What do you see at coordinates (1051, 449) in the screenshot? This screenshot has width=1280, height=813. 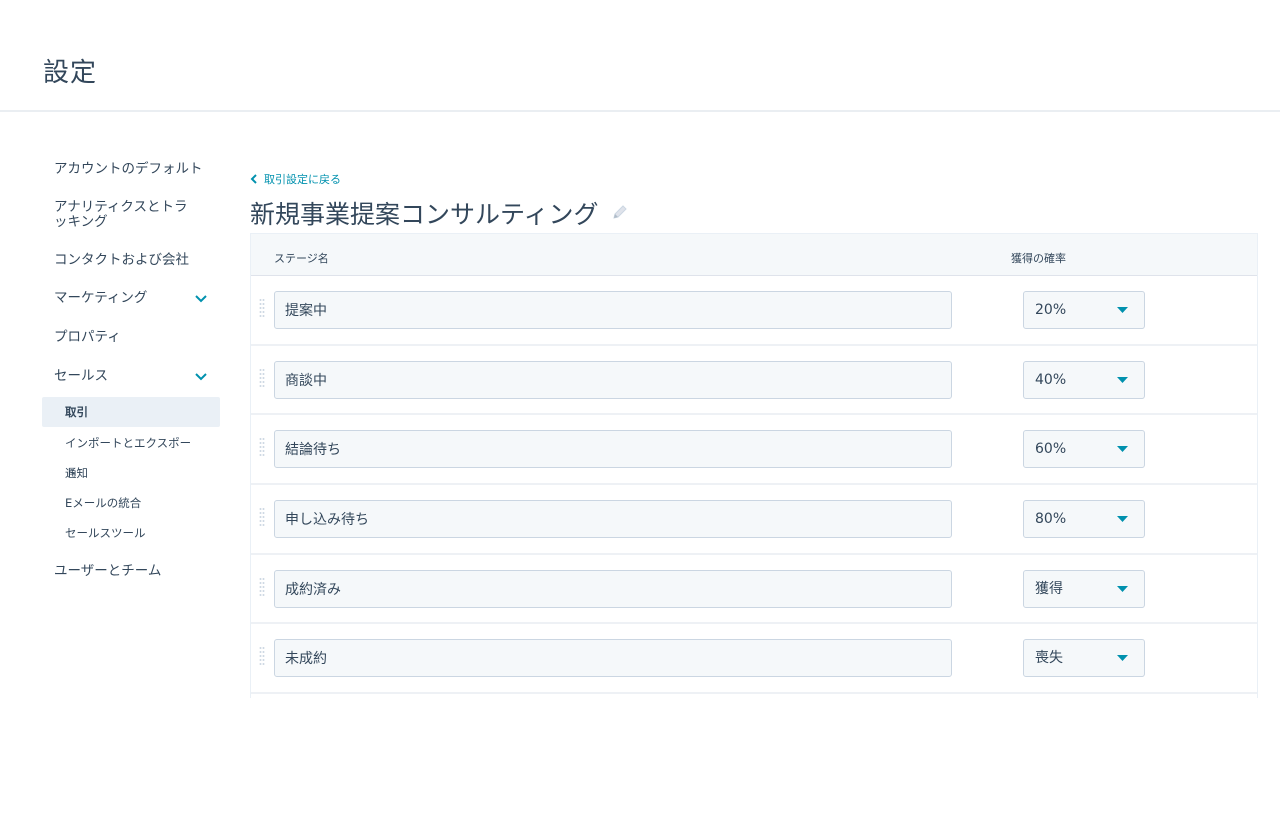 I see `probability-value: 60%` at bounding box center [1051, 449].